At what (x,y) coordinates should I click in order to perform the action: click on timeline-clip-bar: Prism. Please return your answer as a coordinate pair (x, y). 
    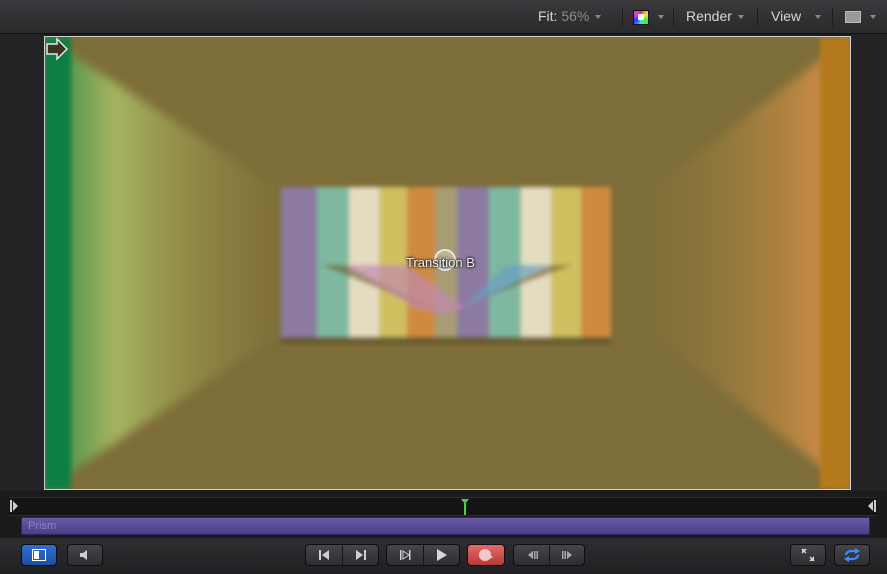
    Looking at the image, I should click on (445, 526).